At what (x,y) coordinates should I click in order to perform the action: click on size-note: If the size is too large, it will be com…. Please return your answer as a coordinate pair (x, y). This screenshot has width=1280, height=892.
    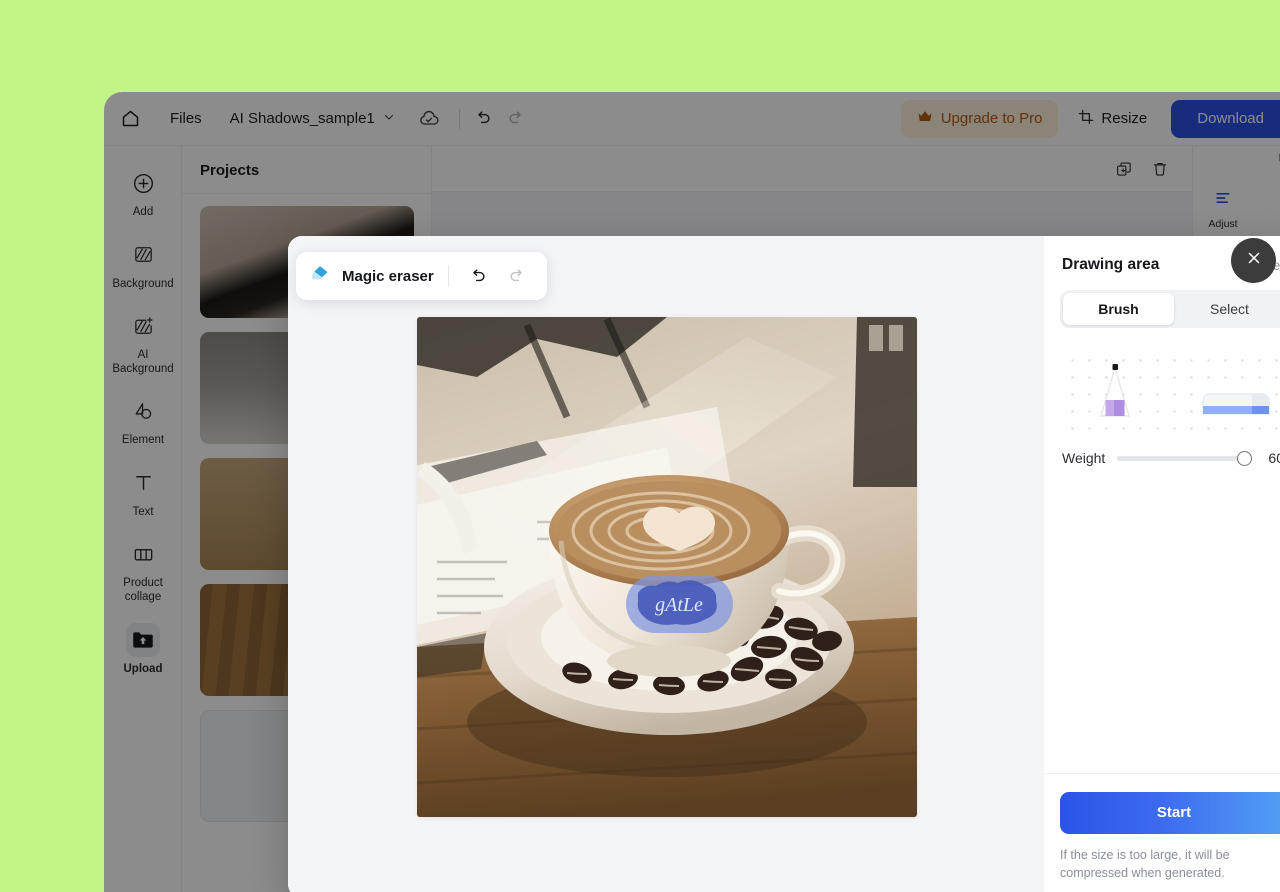
    Looking at the image, I should click on (1170, 864).